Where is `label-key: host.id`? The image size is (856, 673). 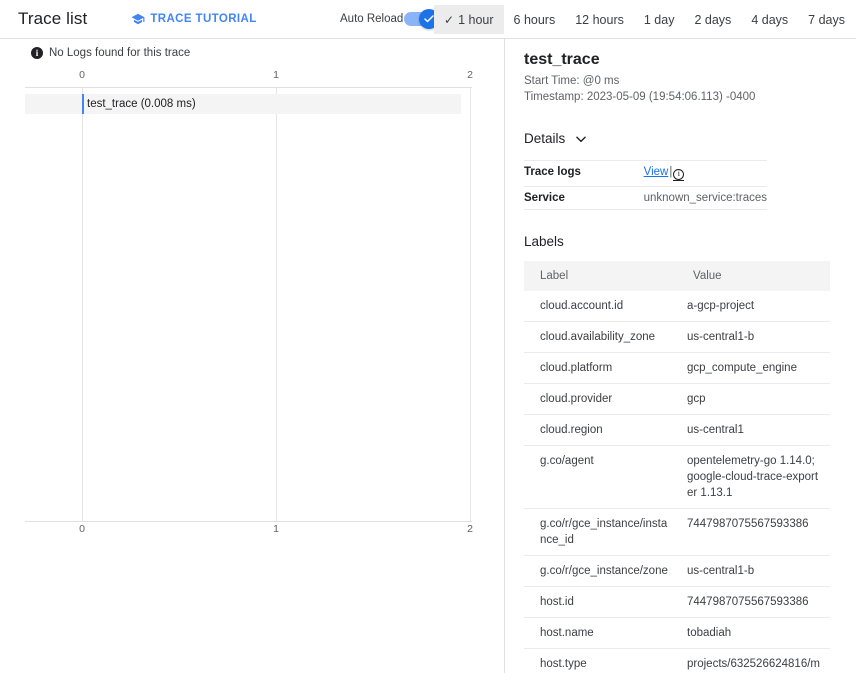 label-key: host.id is located at coordinates (600, 602).